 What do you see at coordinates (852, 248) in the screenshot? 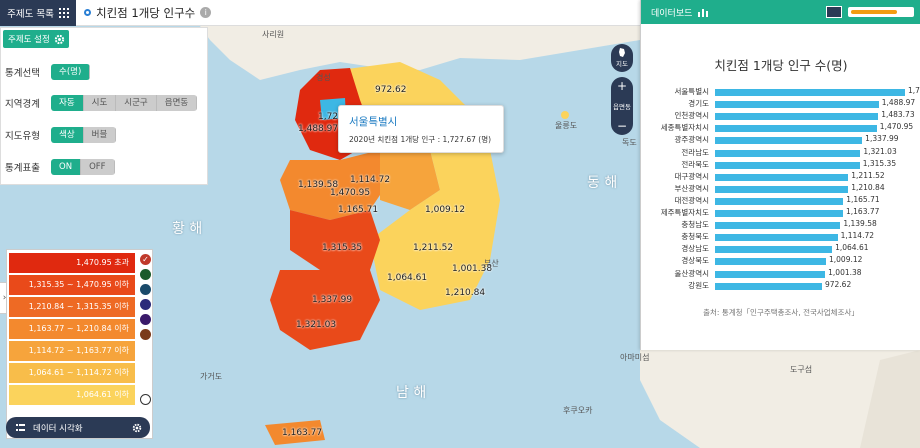
I see `bar-value-label: 1,064.61` at bounding box center [852, 248].